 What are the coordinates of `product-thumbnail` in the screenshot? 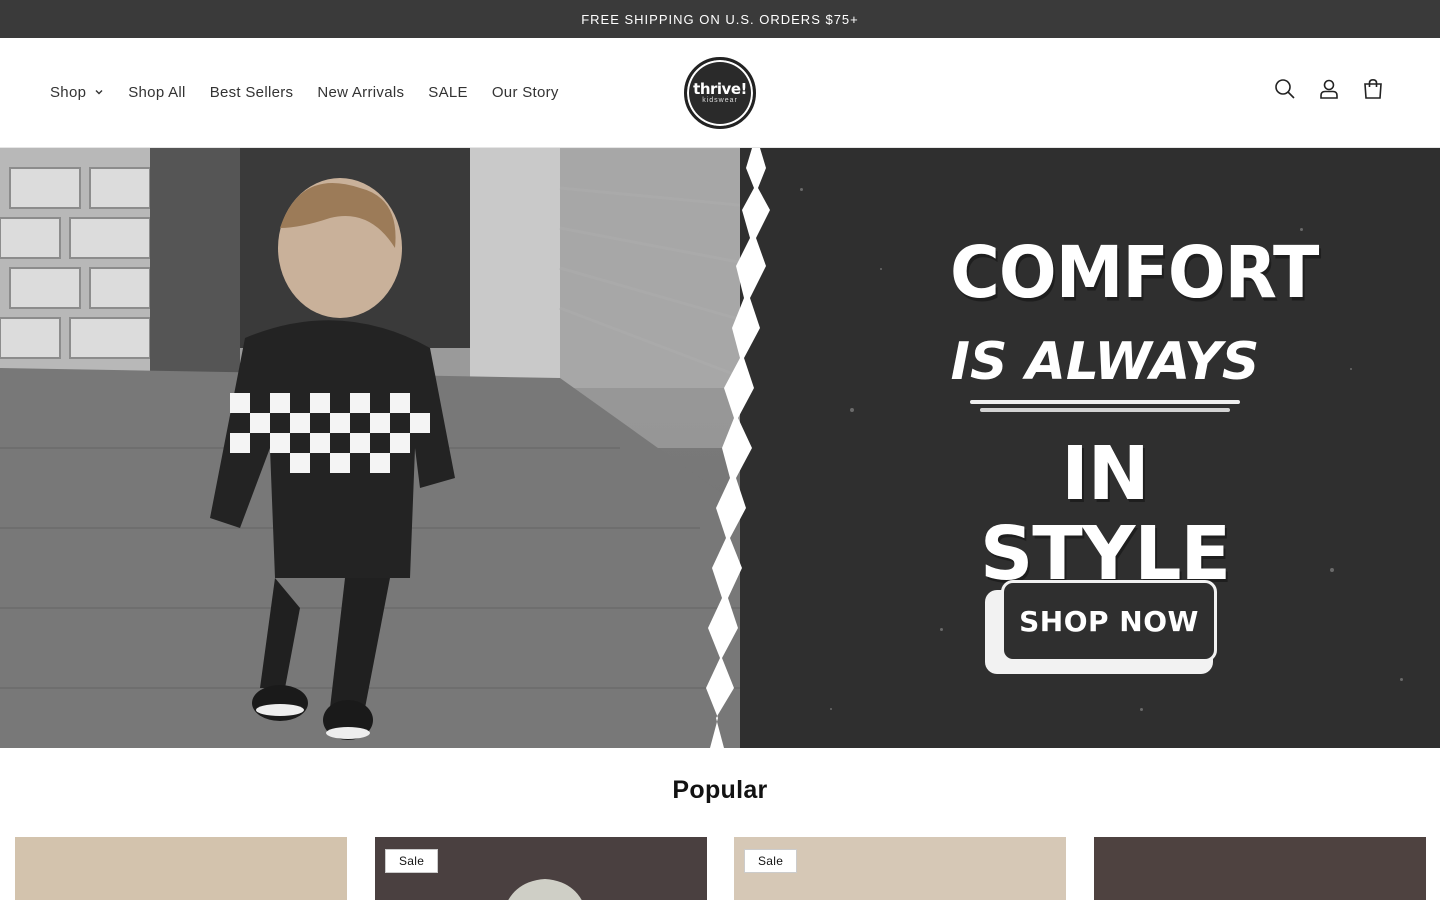 It's located at (545, 889).